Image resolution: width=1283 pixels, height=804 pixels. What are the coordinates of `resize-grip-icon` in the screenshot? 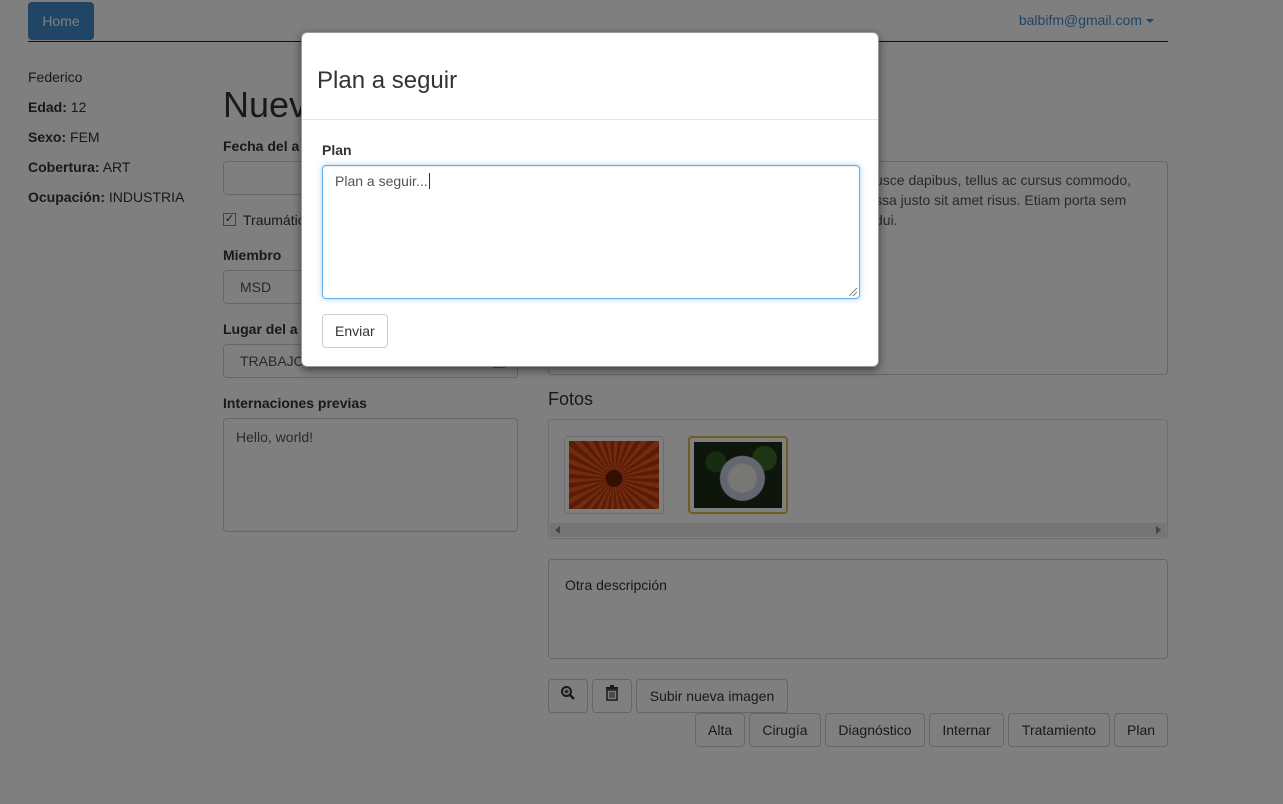 It's located at (853, 292).